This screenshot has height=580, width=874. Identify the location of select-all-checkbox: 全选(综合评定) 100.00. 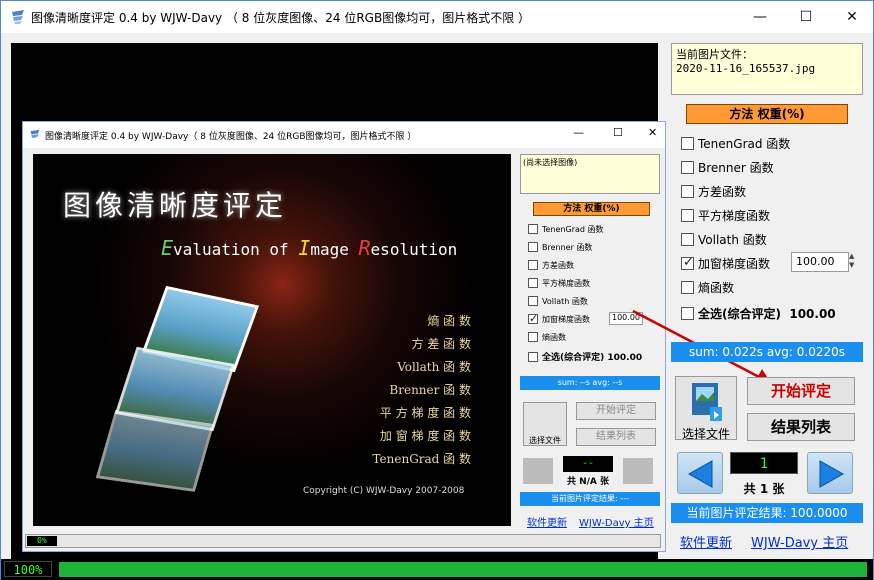
(758, 313).